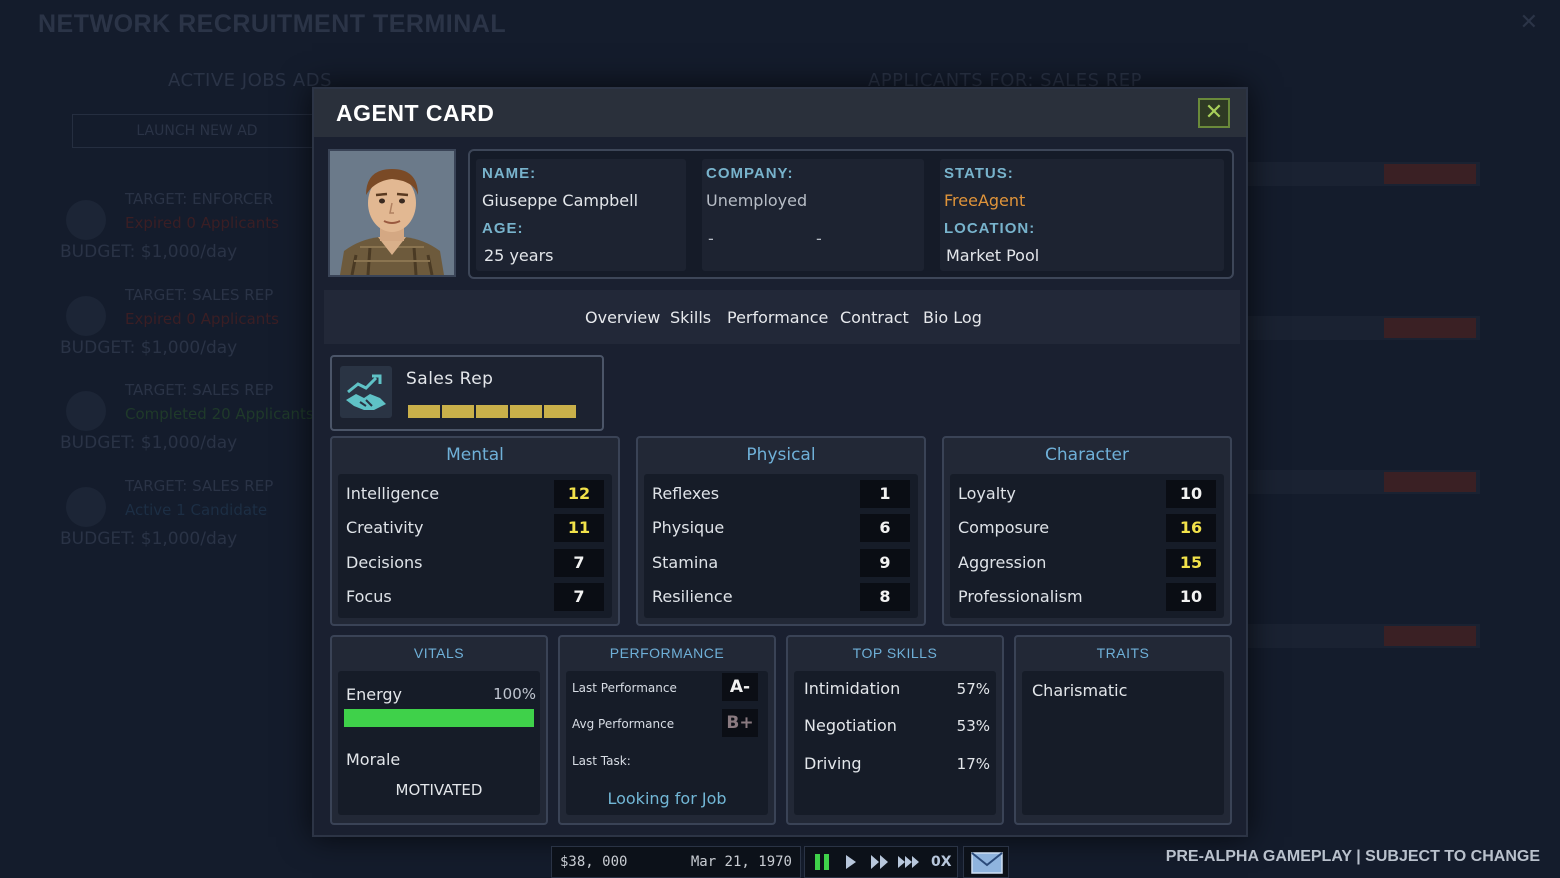 The image size is (1560, 878). I want to click on location-label: LOCATION:, so click(990, 228).